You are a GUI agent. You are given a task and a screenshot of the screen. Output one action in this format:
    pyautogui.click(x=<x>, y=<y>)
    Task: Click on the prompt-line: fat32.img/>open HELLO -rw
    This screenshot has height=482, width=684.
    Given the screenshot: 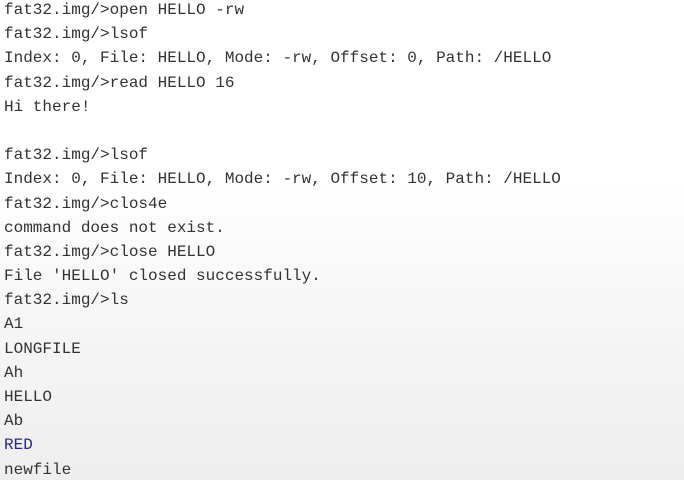 What is the action you would take?
    pyautogui.click(x=124, y=10)
    